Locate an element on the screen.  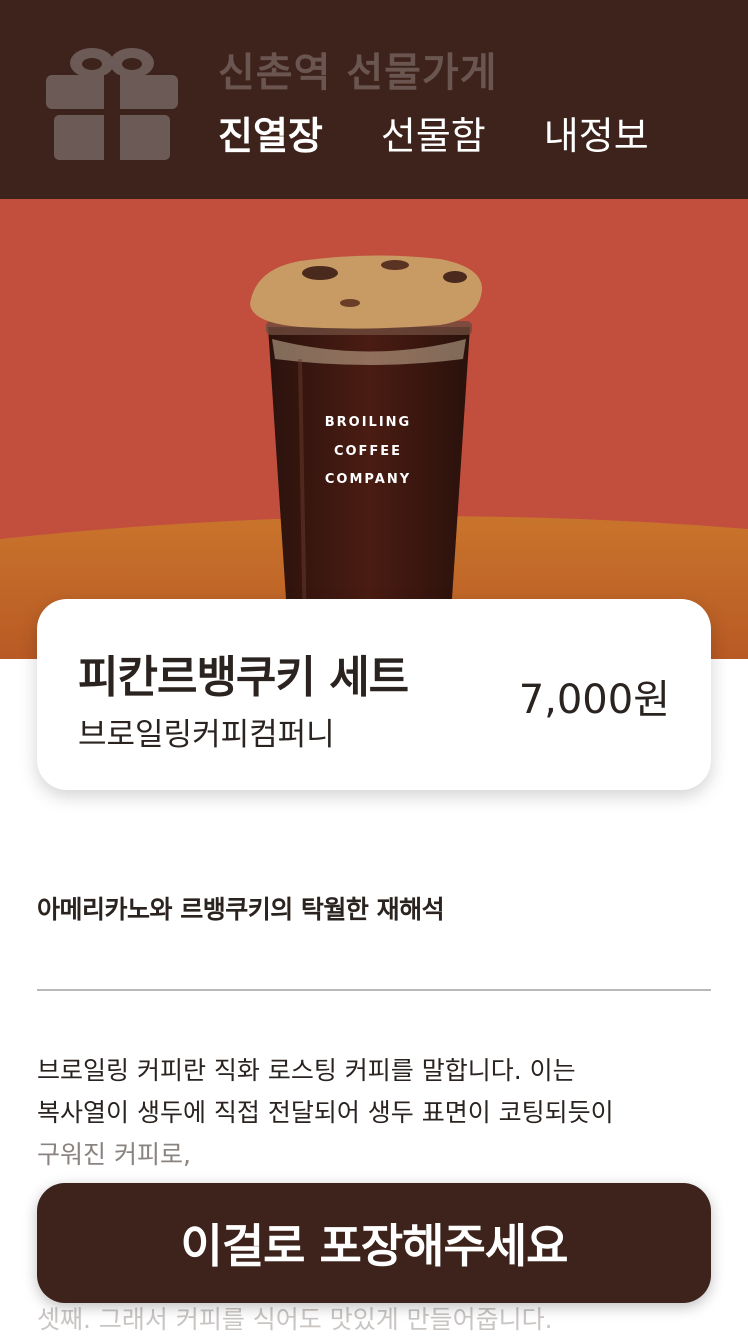
divider is located at coordinates (374, 990).